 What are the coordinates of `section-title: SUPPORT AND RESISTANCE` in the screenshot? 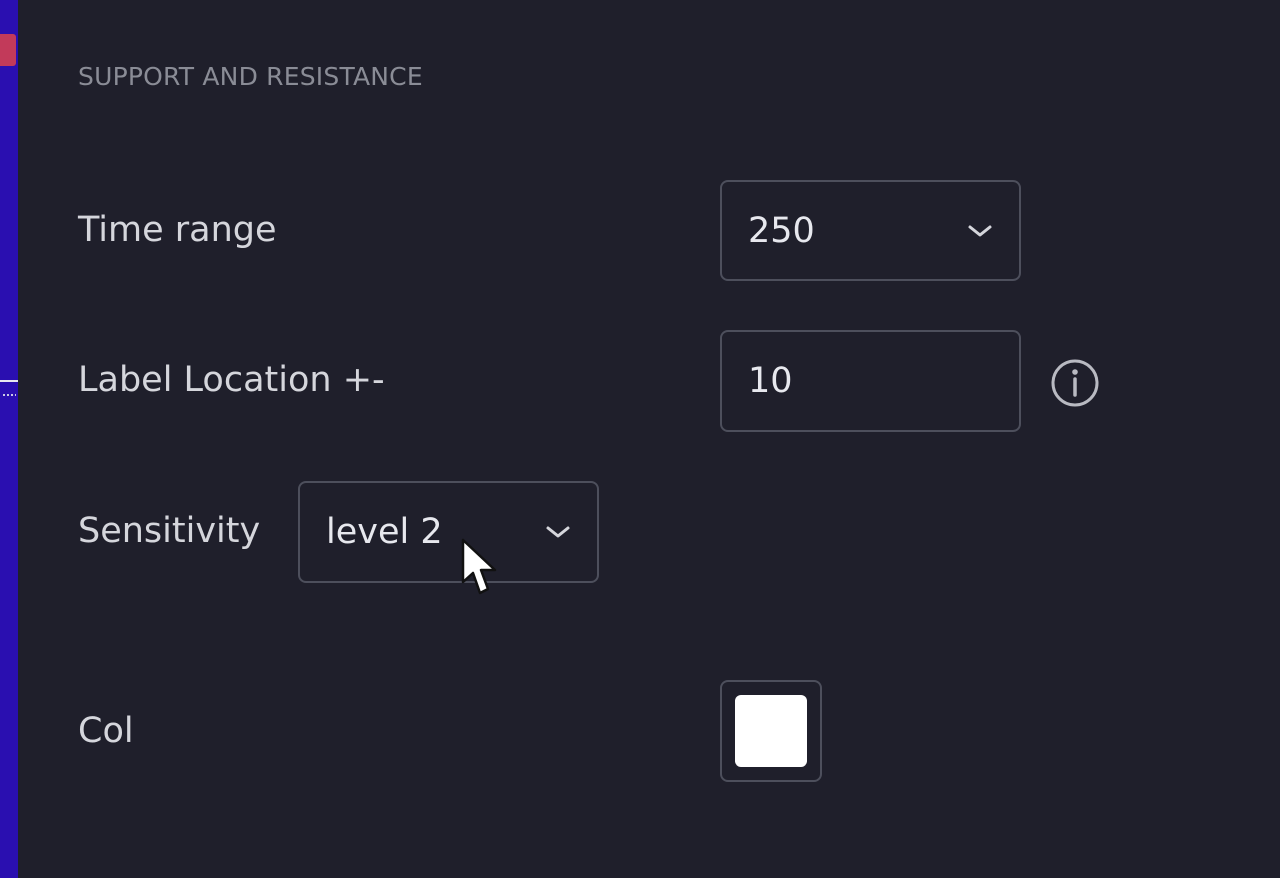 It's located at (250, 76).